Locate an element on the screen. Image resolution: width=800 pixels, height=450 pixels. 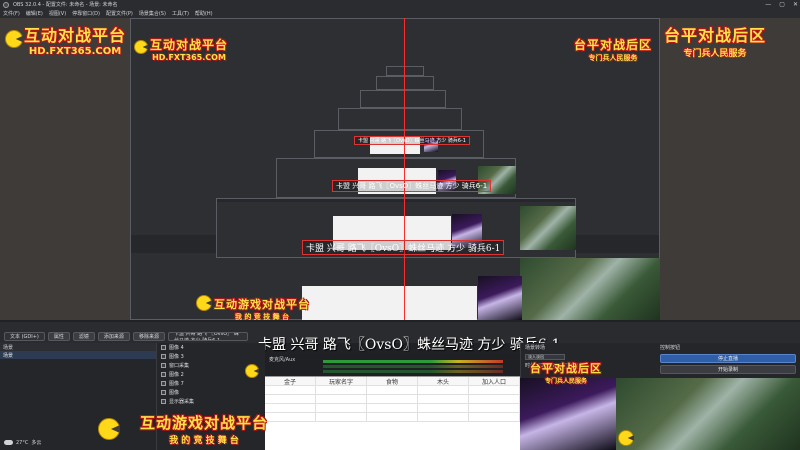
add-source-button: 添加来源 is located at coordinates (113, 336).